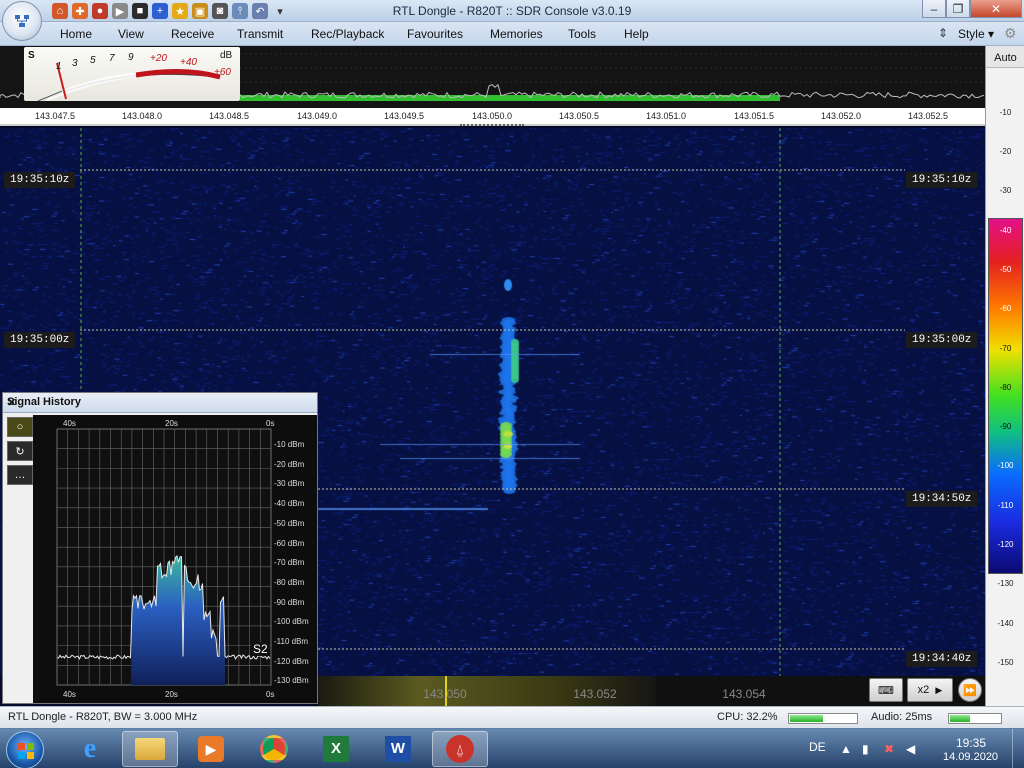  I want to click on style-updown-icon: ⇕, so click(943, 33).